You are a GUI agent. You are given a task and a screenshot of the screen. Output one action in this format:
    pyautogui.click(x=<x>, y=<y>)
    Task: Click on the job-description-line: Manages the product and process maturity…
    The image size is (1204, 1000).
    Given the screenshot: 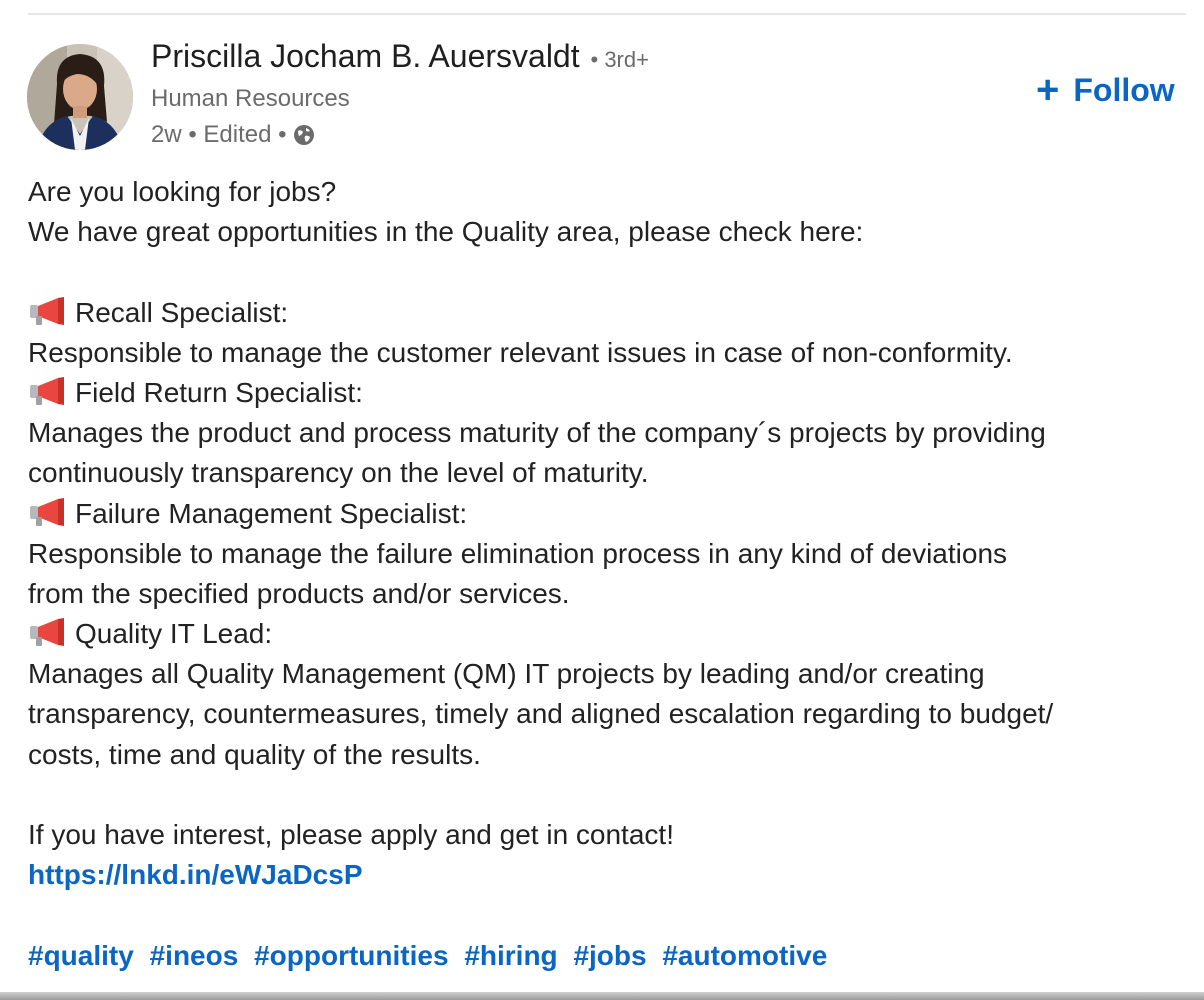 What is the action you would take?
    pyautogui.click(x=537, y=433)
    